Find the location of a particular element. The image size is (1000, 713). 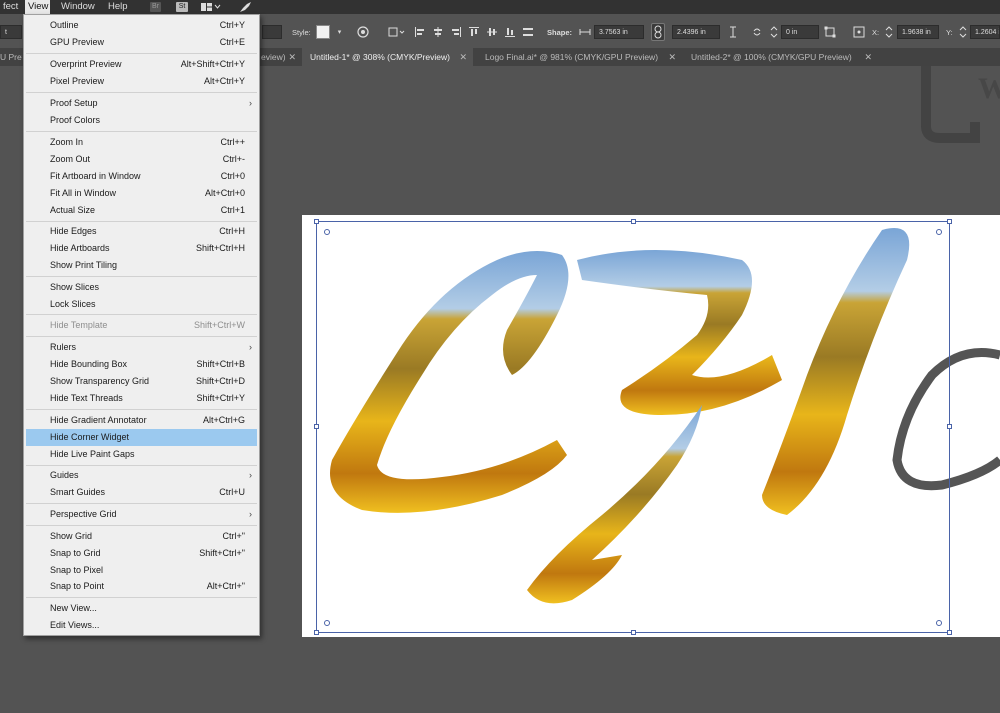

menu-item-hide-gradient-annotator: Hide Gradient Annotator Alt+Ctrl+G is located at coordinates (141, 420).